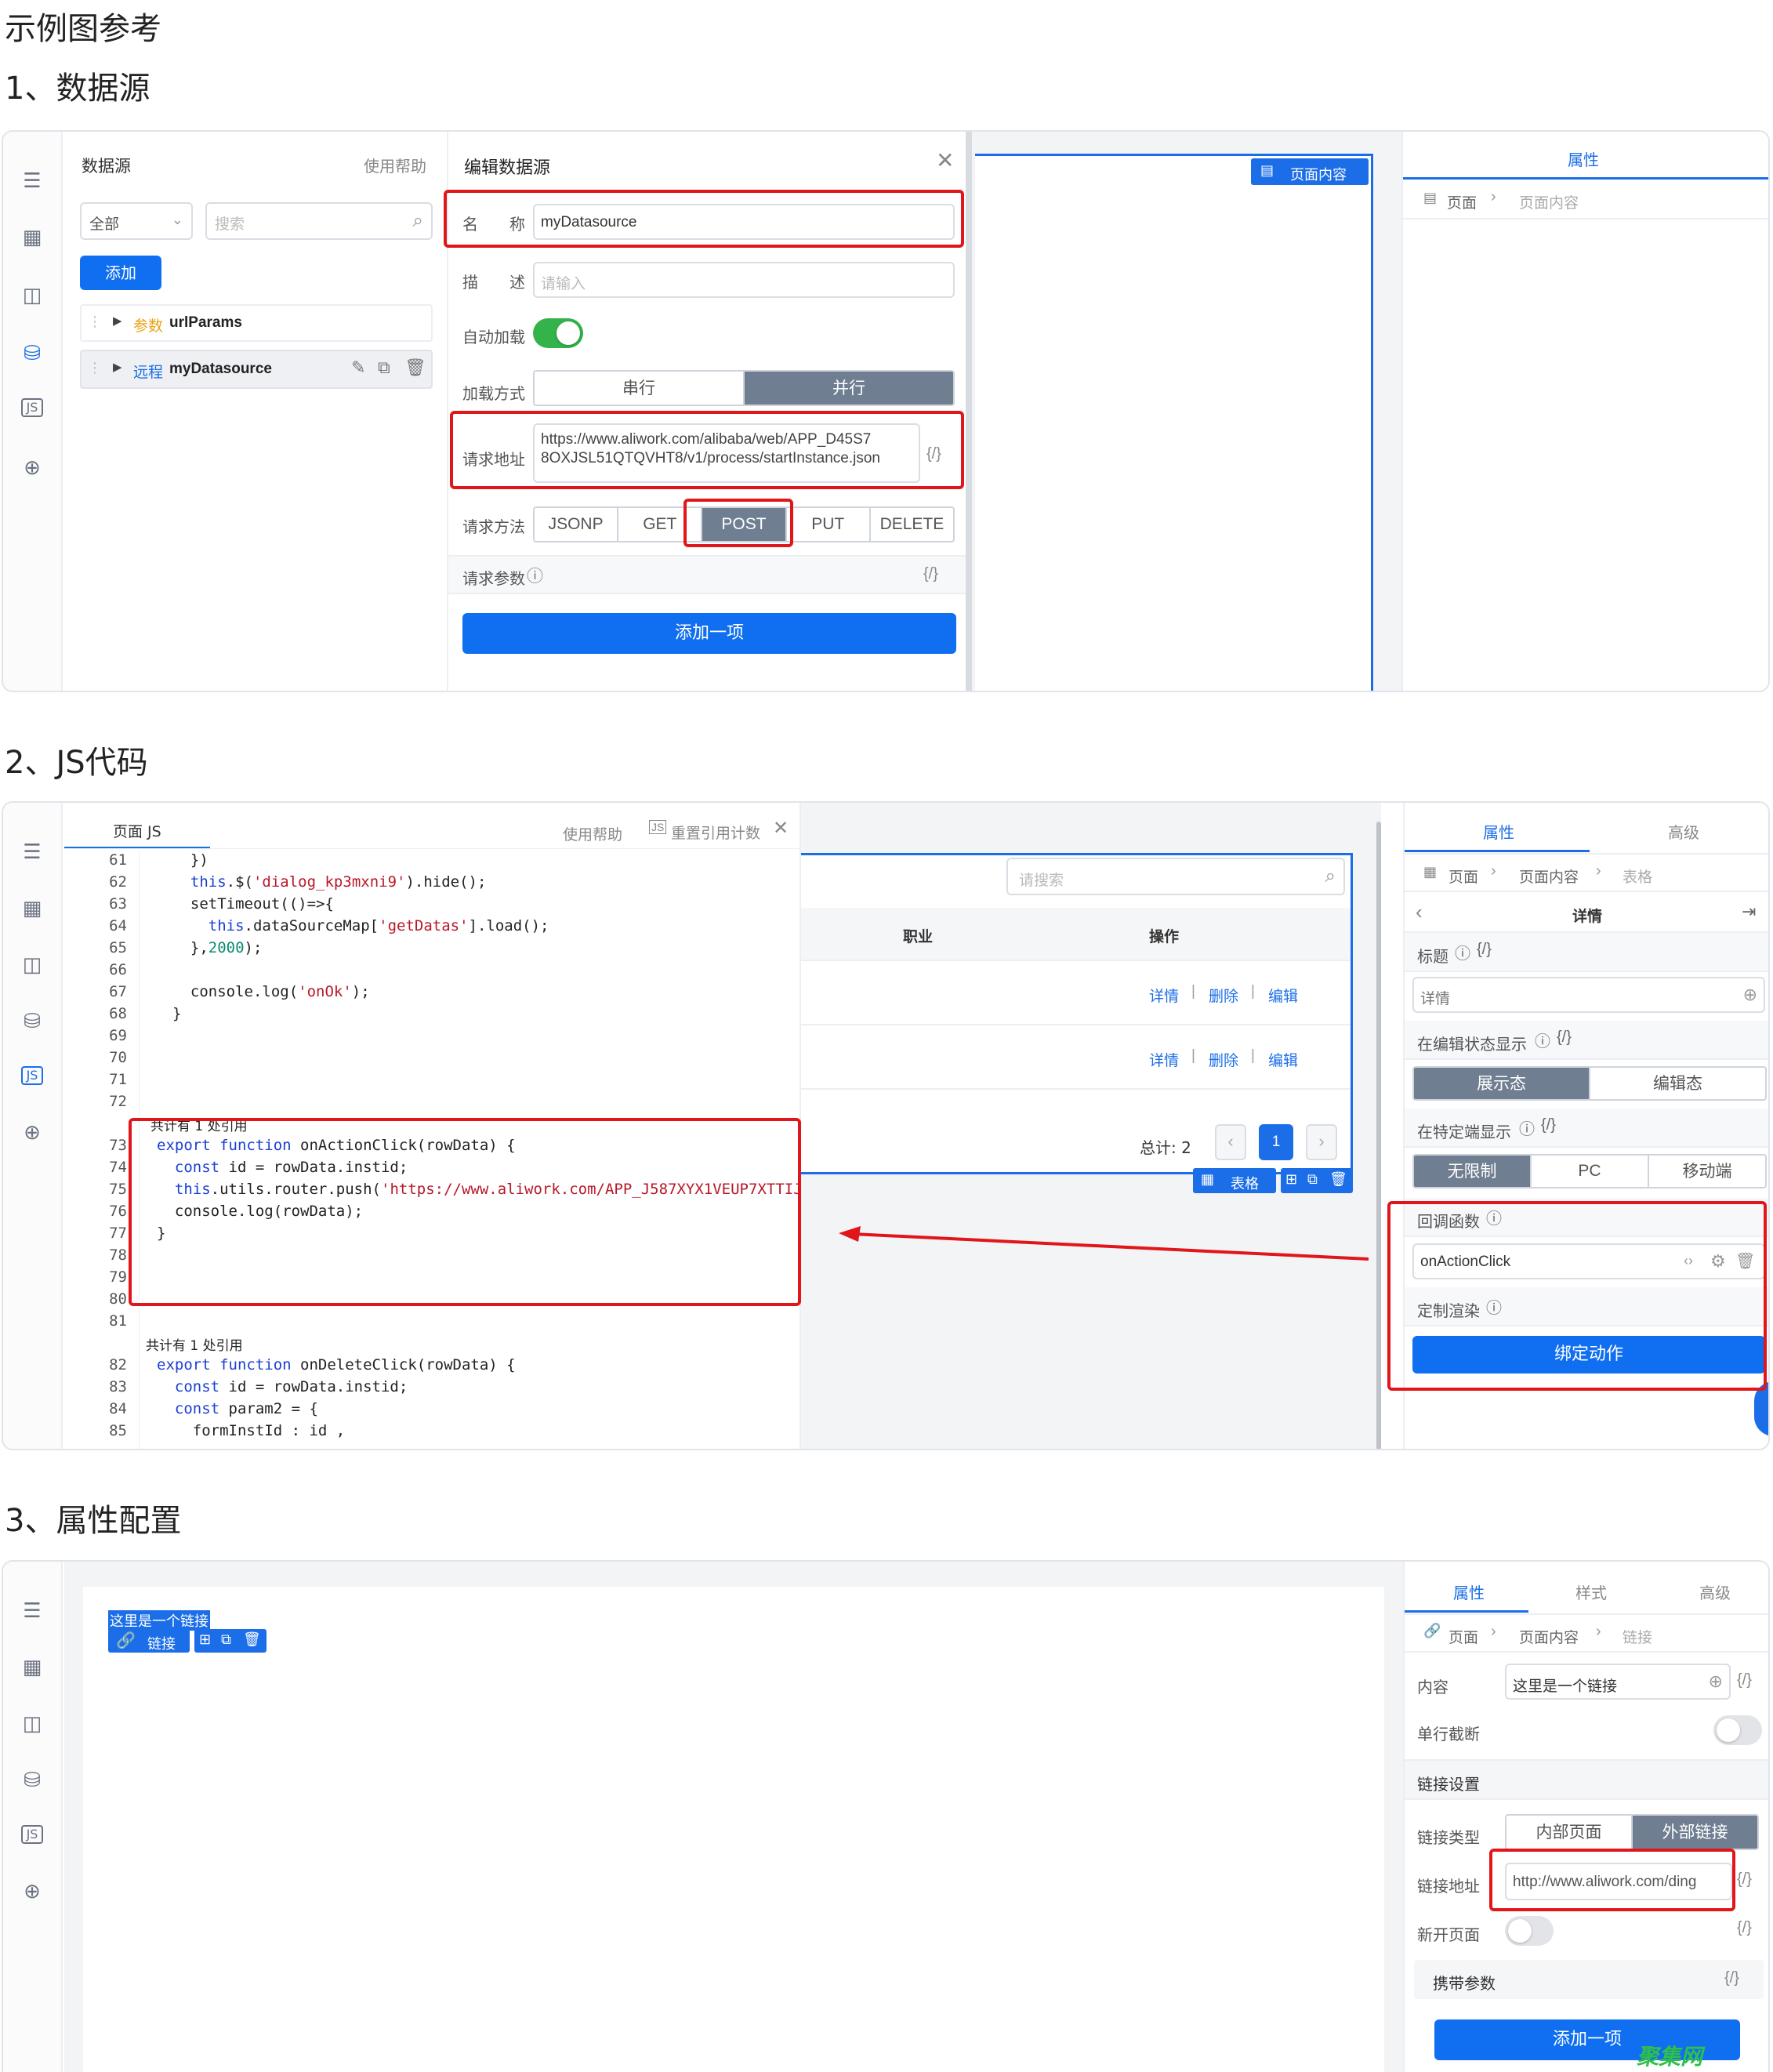  What do you see at coordinates (1618, 1682) in the screenshot?
I see `content-input: 这里是一个链接 ⊕` at bounding box center [1618, 1682].